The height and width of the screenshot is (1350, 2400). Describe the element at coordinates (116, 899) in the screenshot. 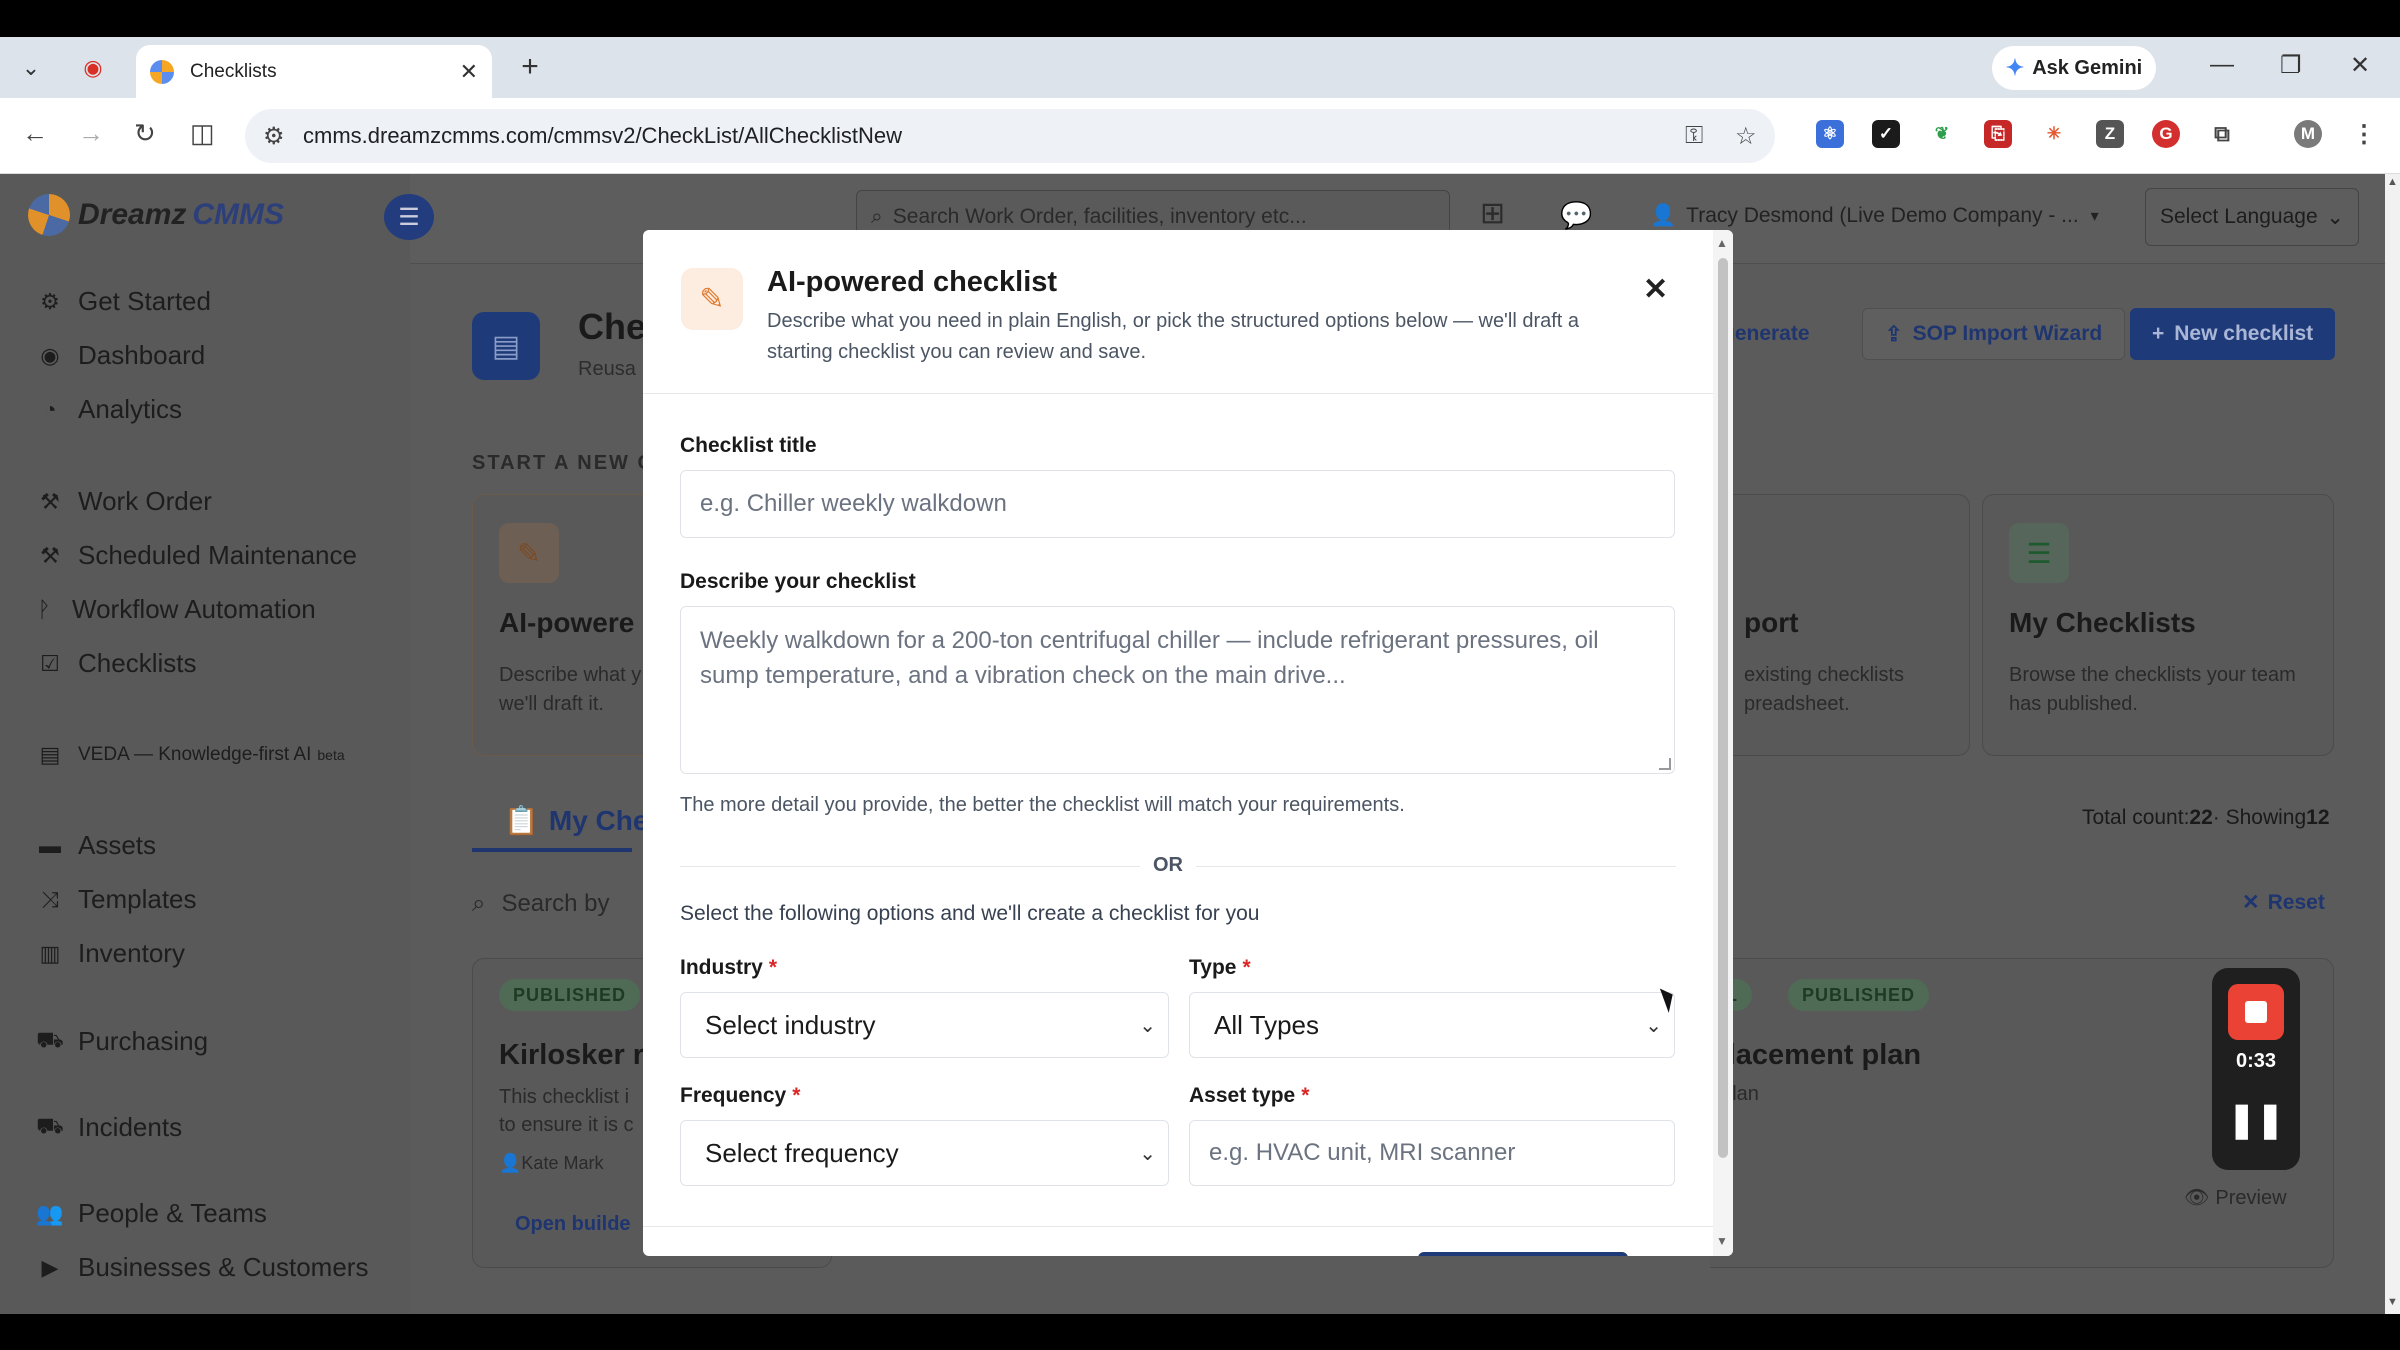

I see `sidebar-item-templates: ⤨ Templates` at that location.